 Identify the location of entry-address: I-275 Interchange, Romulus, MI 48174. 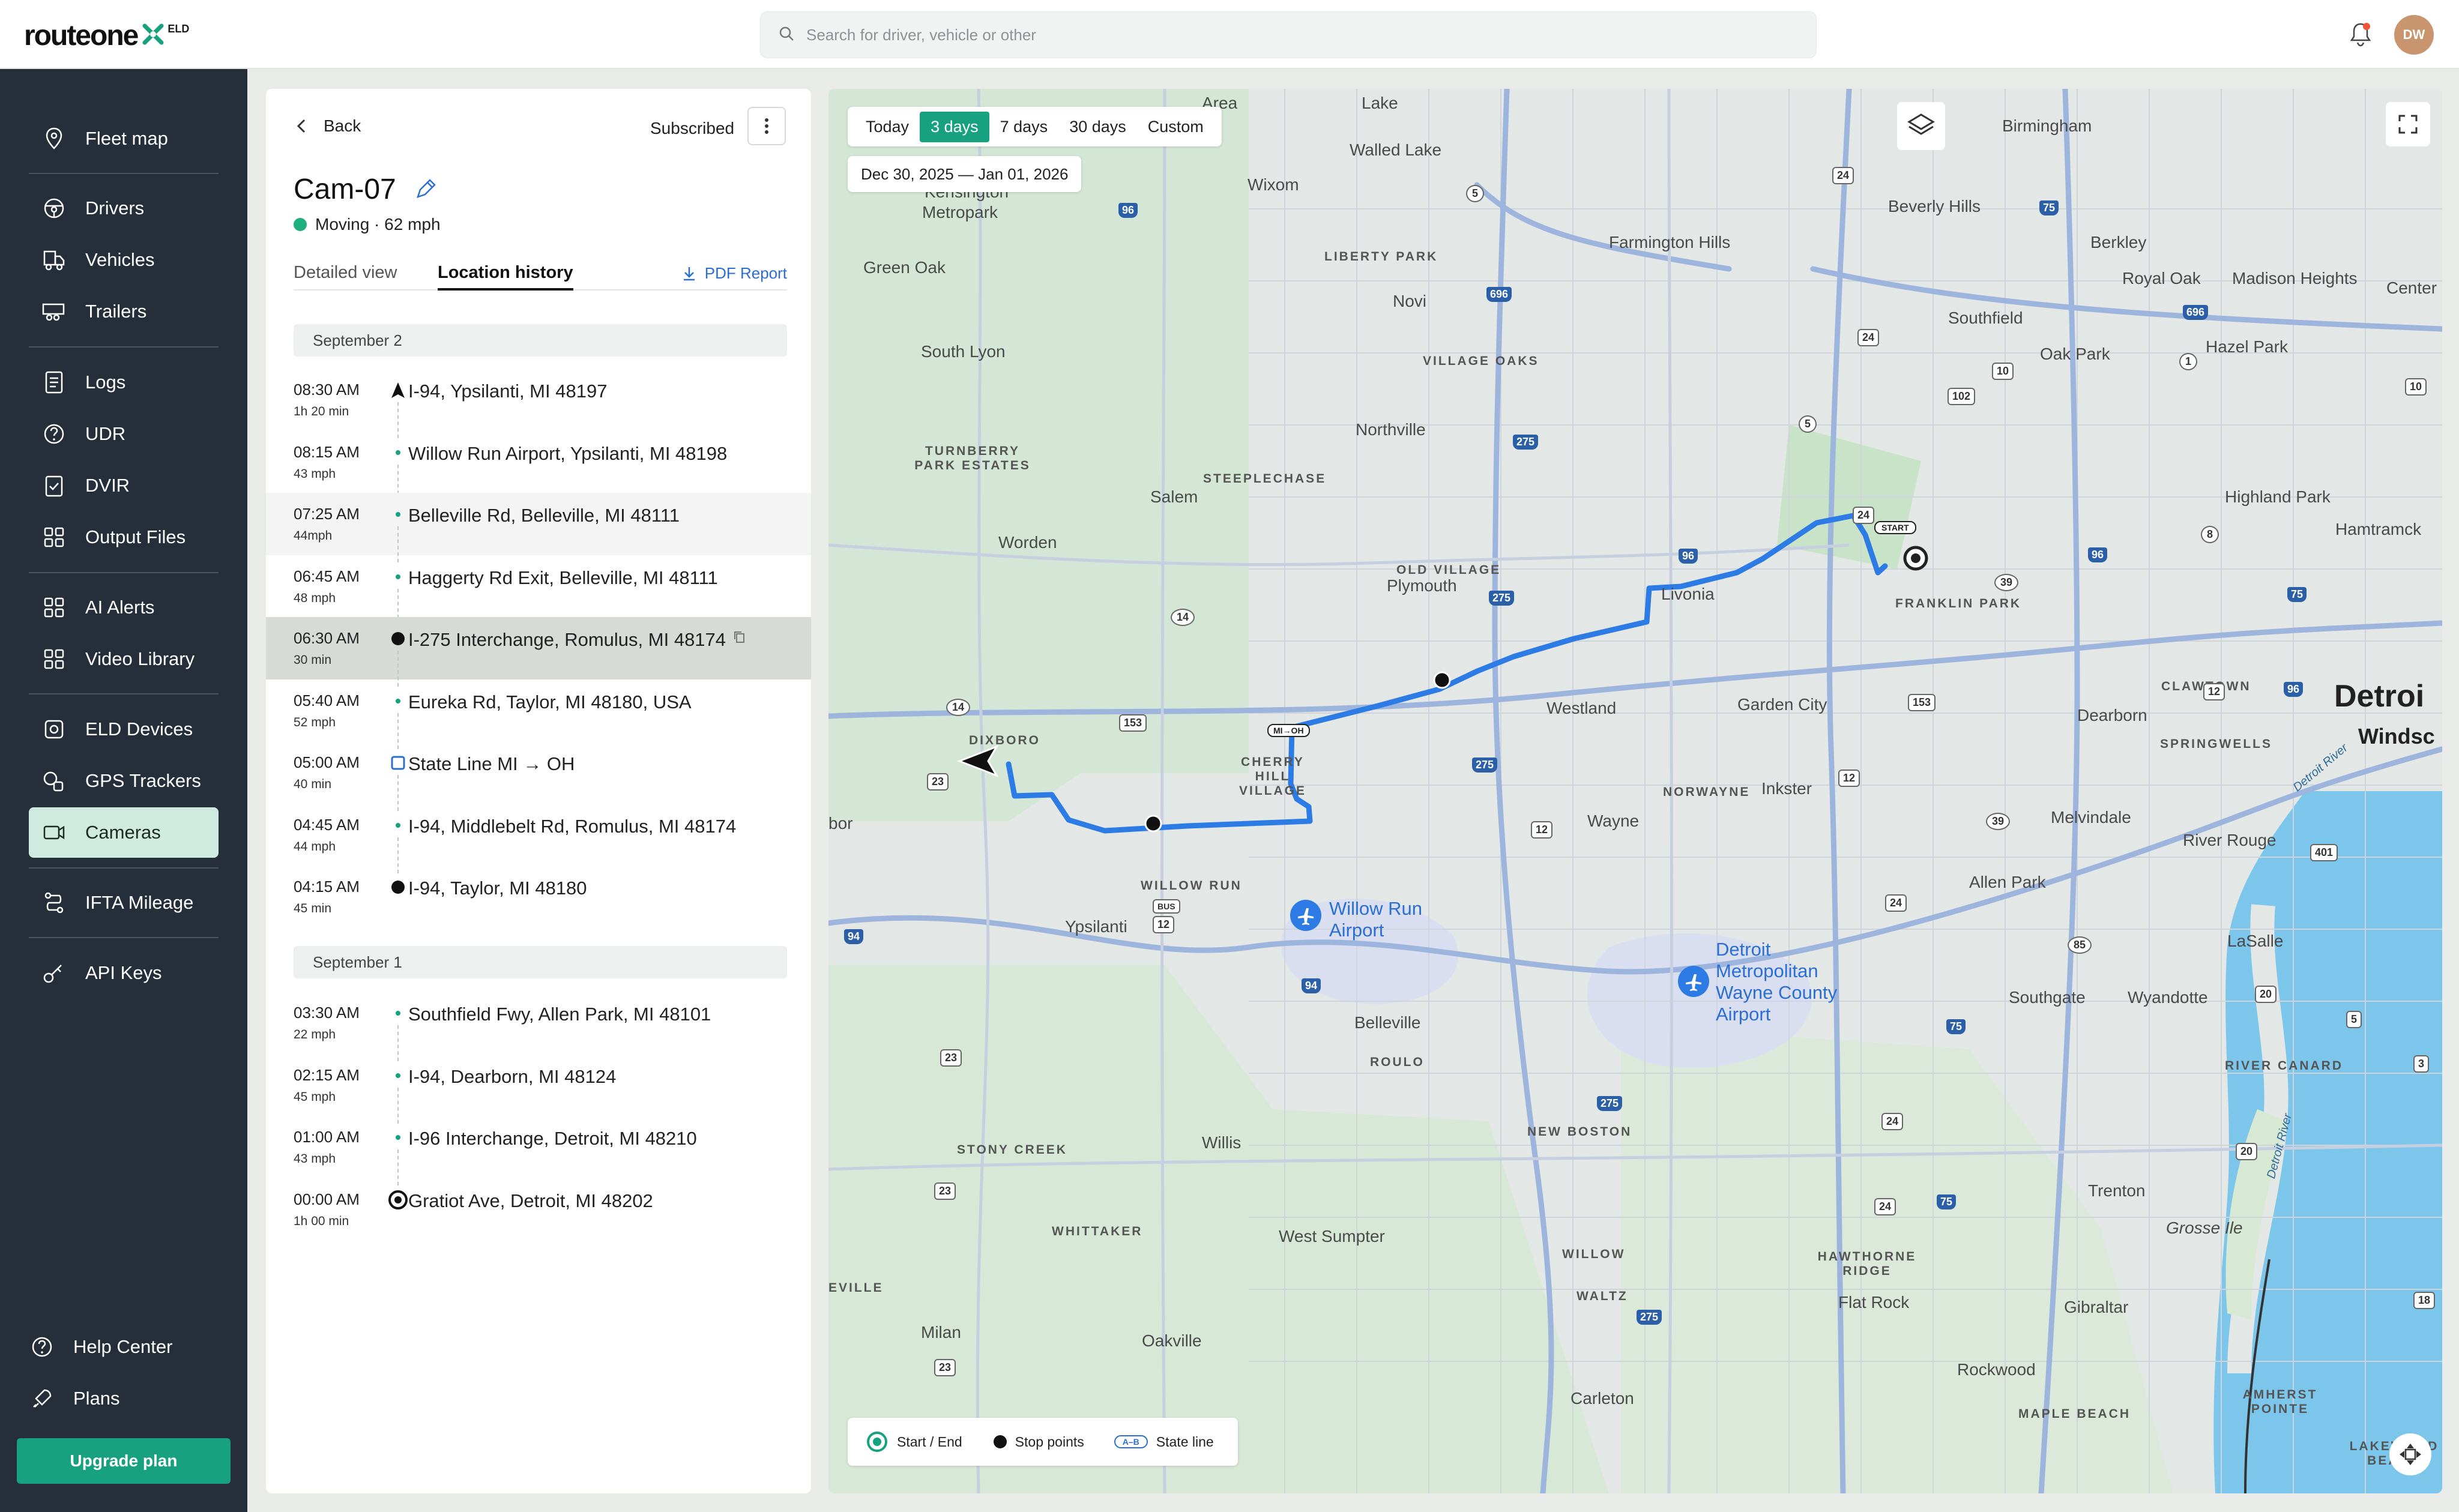
(567, 639).